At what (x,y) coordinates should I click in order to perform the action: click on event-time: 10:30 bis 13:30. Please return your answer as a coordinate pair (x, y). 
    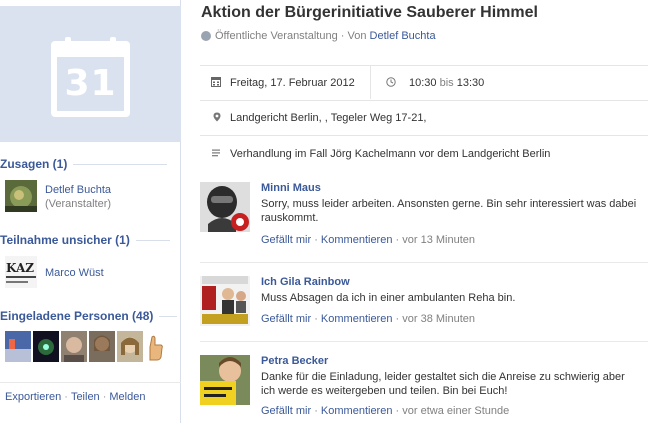
    Looking at the image, I should click on (447, 83).